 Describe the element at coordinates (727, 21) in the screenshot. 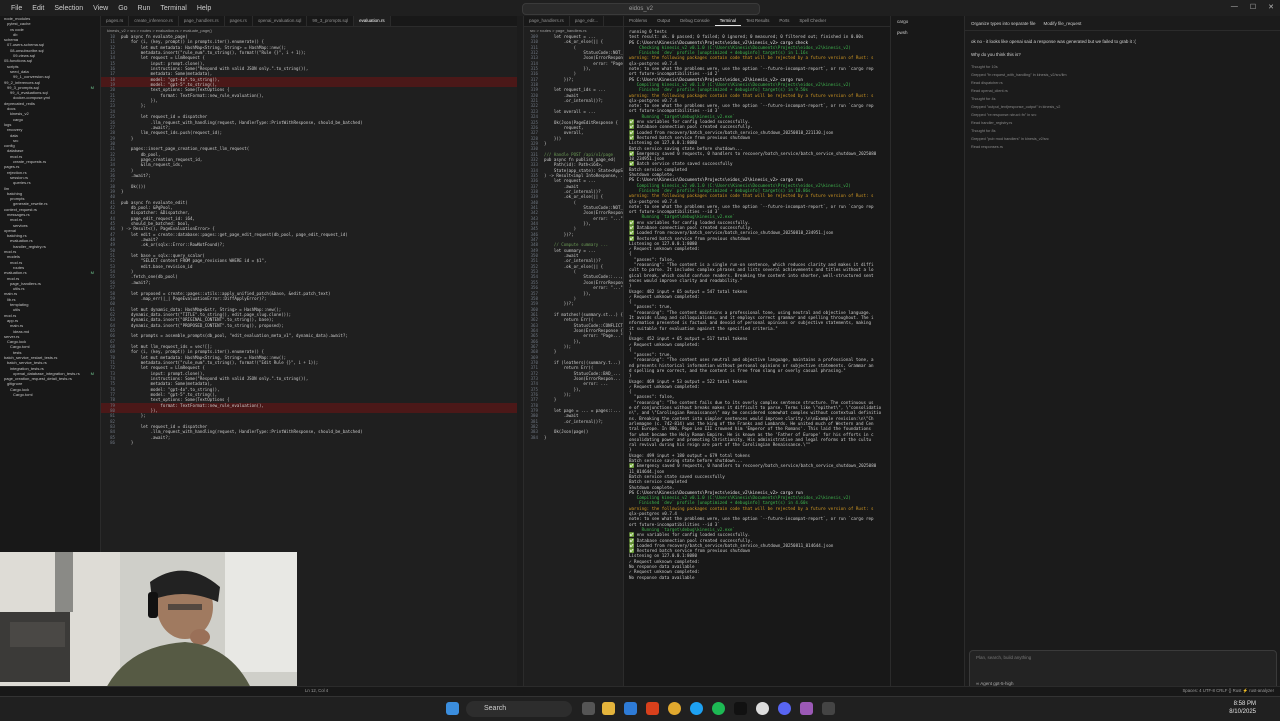

I see `panel-tab-terminal: Terminal` at that location.